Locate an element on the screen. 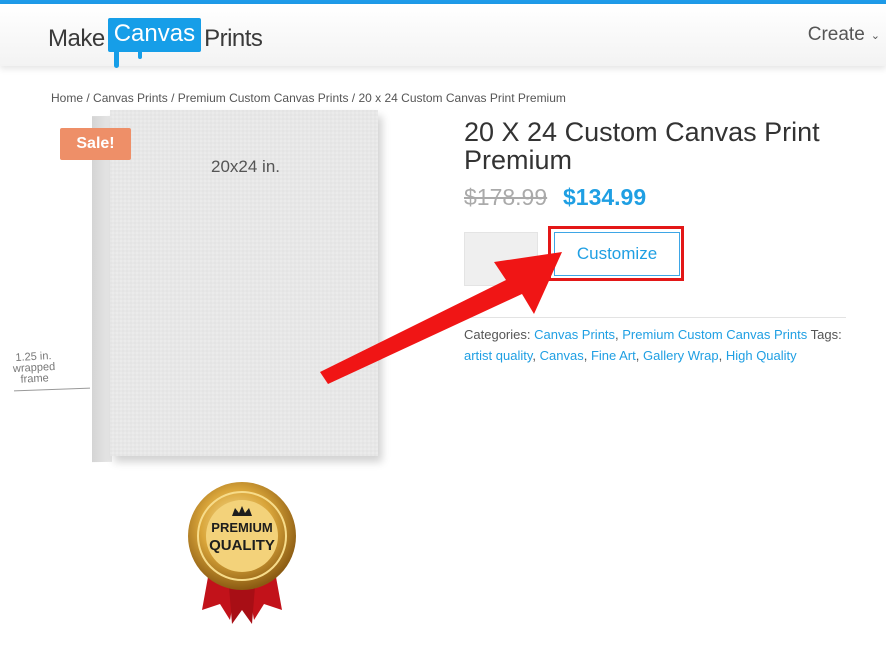 The image size is (886, 646). create-menu-label: Create is located at coordinates (836, 34).